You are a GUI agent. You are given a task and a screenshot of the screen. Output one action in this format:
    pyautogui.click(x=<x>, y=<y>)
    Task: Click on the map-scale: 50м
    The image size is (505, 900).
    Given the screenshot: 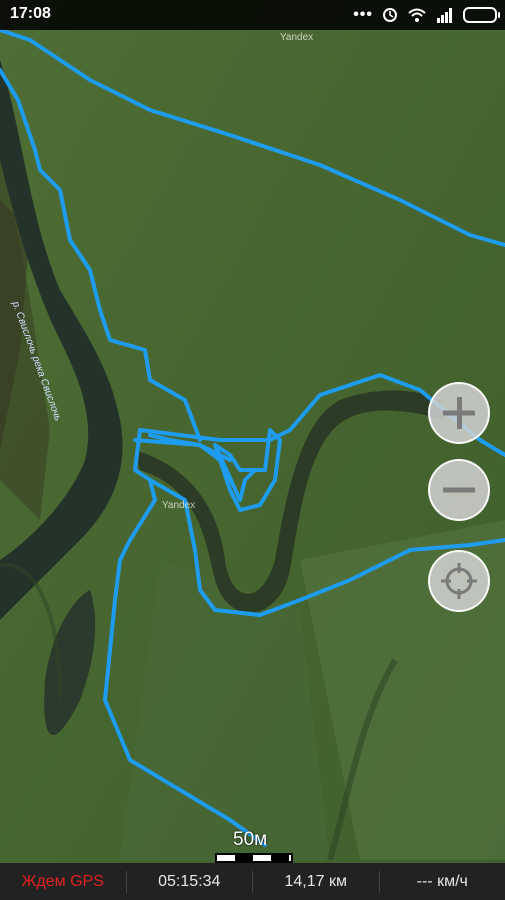 What is the action you would take?
    pyautogui.click(x=254, y=847)
    